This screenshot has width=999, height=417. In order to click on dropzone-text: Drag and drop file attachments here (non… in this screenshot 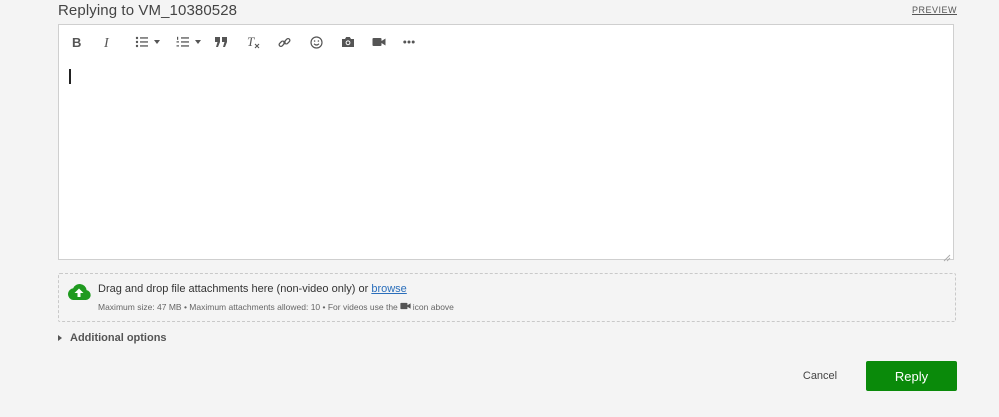, I will do `click(235, 289)`.